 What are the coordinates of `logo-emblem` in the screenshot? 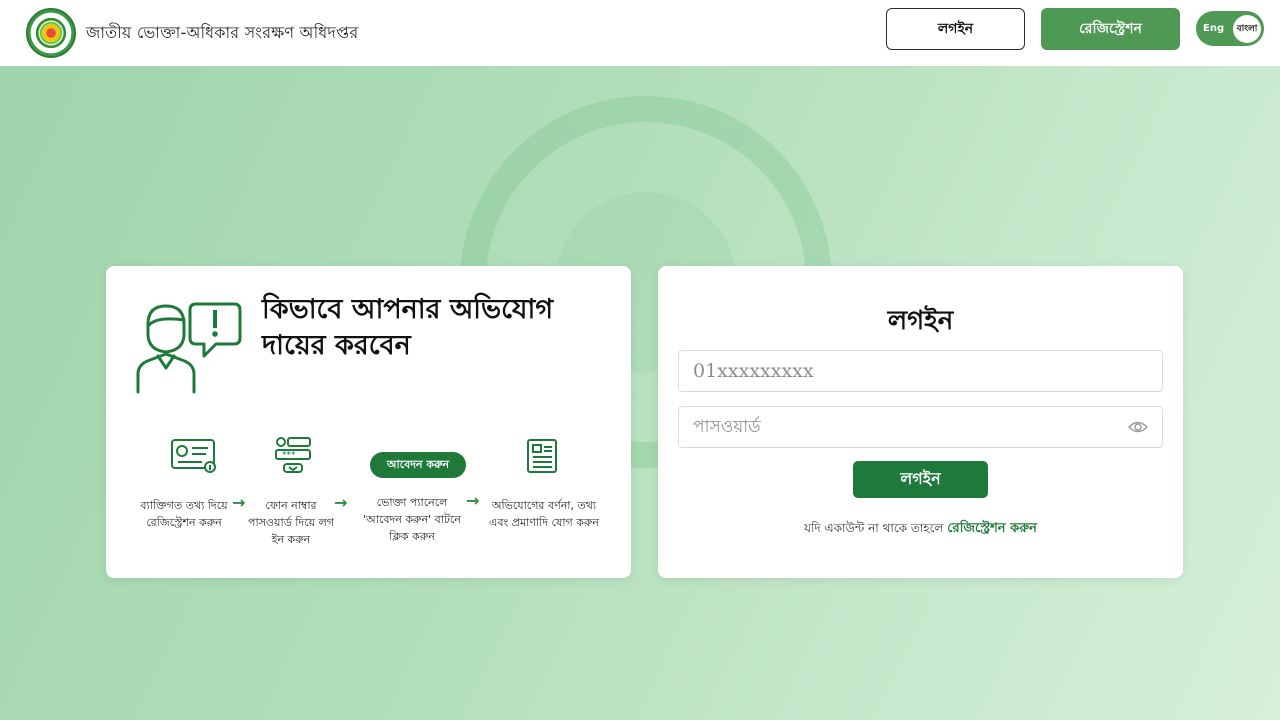 It's located at (51, 33).